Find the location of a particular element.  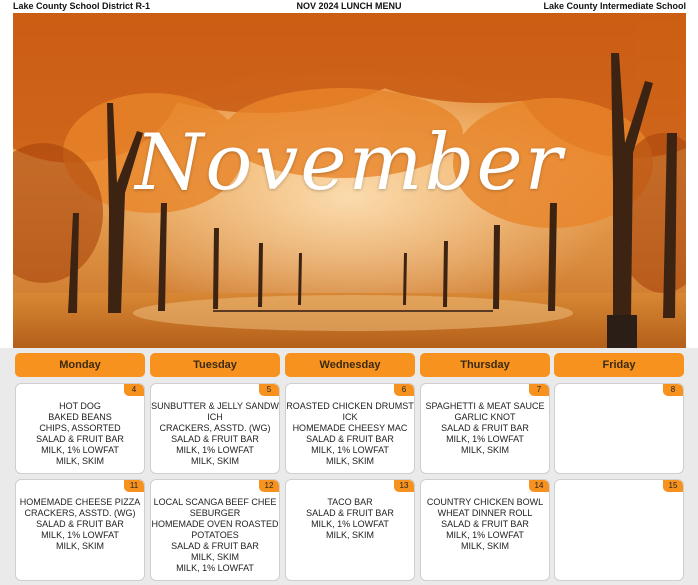

menu-item: SUNBUTTER & JELLY SANDWICH is located at coordinates (215, 411).